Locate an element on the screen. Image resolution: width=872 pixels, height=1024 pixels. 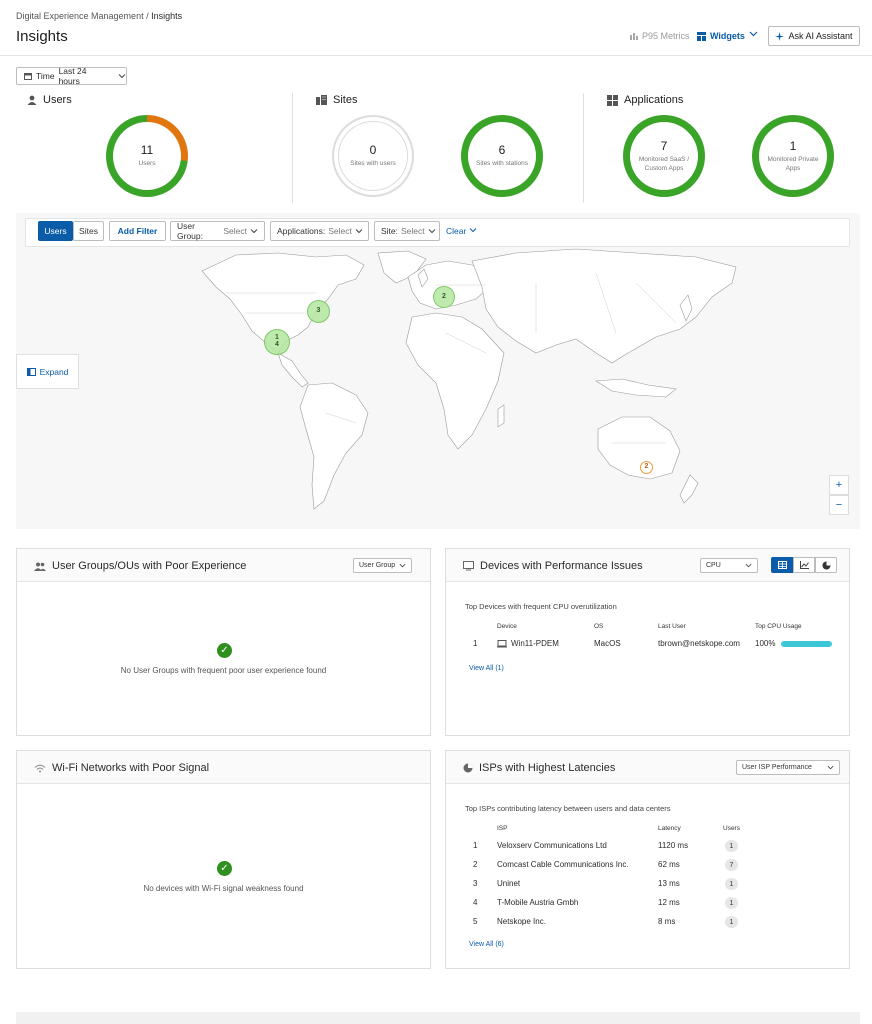
sites-with-stations-label: Sites with stations is located at coordinates (502, 164).